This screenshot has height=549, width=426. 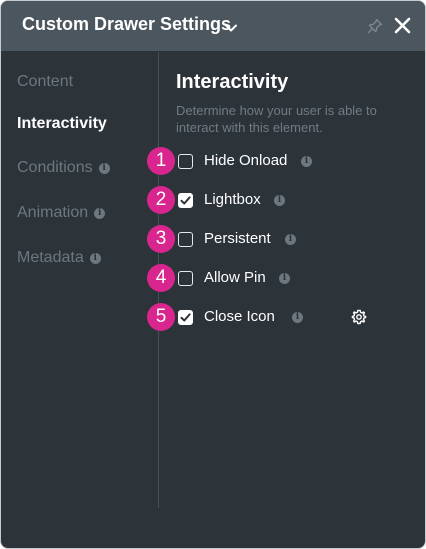 I want to click on chevron-down-icon, so click(x=231, y=28).